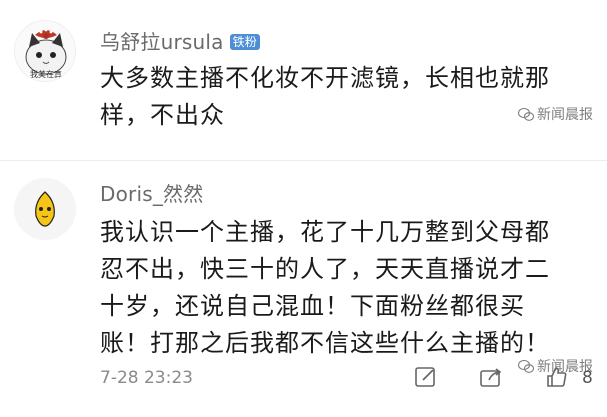 The image size is (607, 417). What do you see at coordinates (325, 96) in the screenshot?
I see `comment-text: 大多数主播不化妆不开滤镜，长相也就那样，不出众` at bounding box center [325, 96].